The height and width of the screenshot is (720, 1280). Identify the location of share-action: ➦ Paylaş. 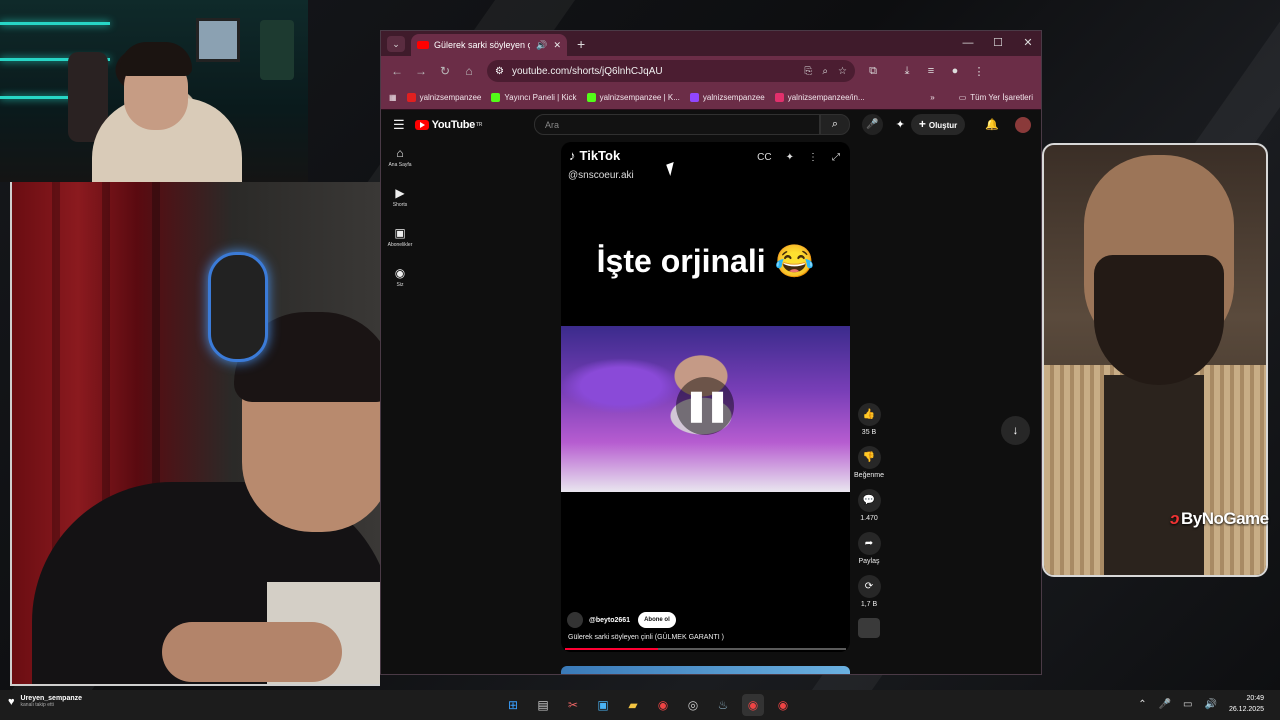
(869, 548).